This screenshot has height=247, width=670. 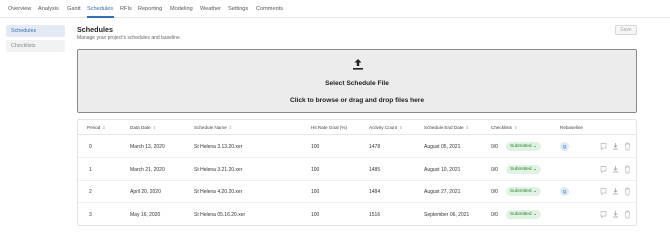 What do you see at coordinates (504, 127) in the screenshot?
I see `col-checklists: Checklists ⇕` at bounding box center [504, 127].